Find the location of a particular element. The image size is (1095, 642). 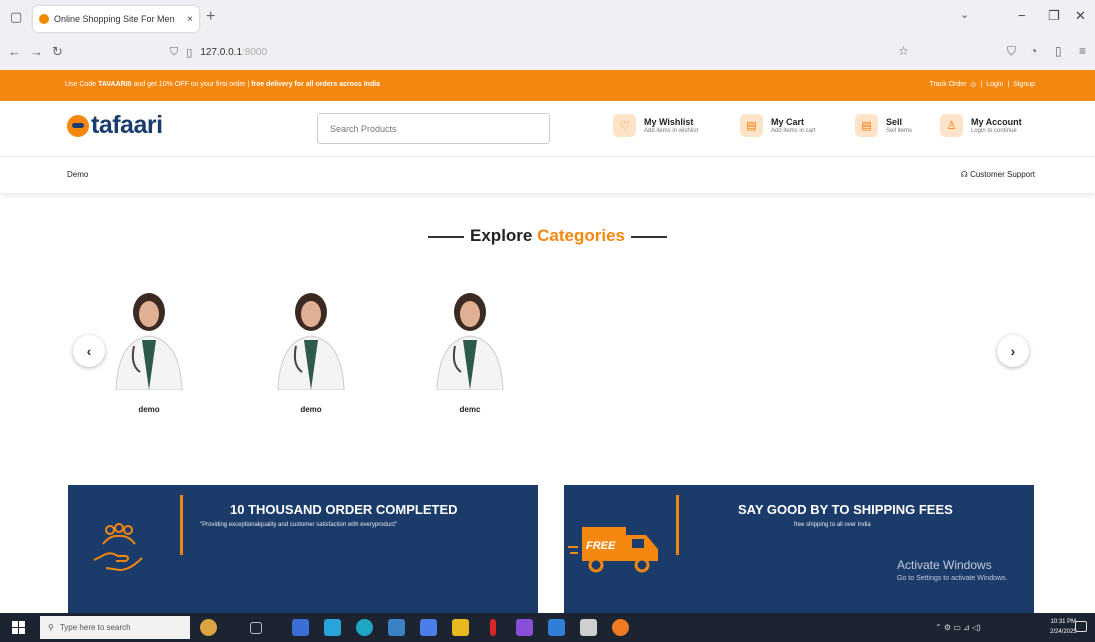

wishlist-subtitle: Add items in wishlist is located at coordinates (671, 131).